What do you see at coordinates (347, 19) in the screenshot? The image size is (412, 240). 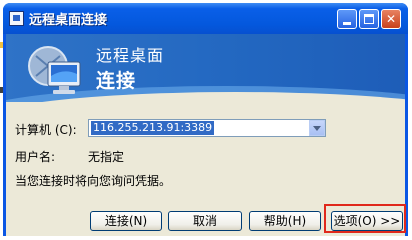 I see `minimize-button` at bounding box center [347, 19].